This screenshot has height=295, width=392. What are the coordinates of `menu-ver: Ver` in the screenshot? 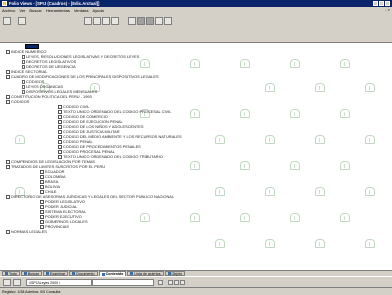 It's located at (22, 10).